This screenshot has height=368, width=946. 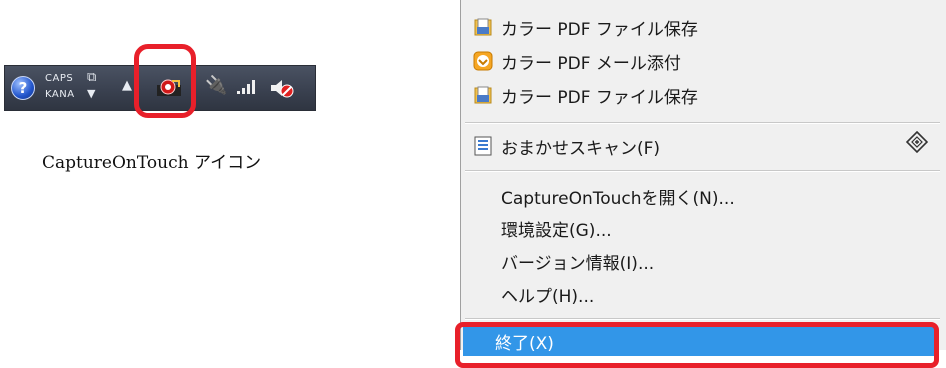 I want to click on signal-strength-icon, so click(x=247, y=87).